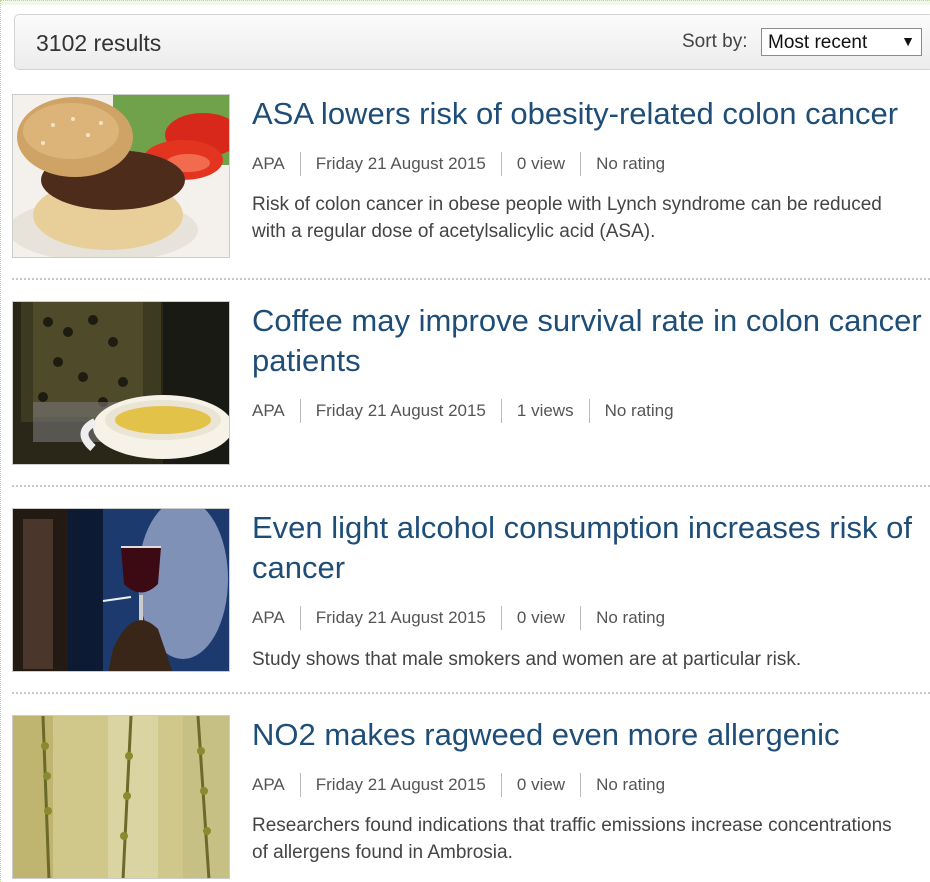 This screenshot has height=882, width=930. I want to click on coffee-photo-icon, so click(121, 383).